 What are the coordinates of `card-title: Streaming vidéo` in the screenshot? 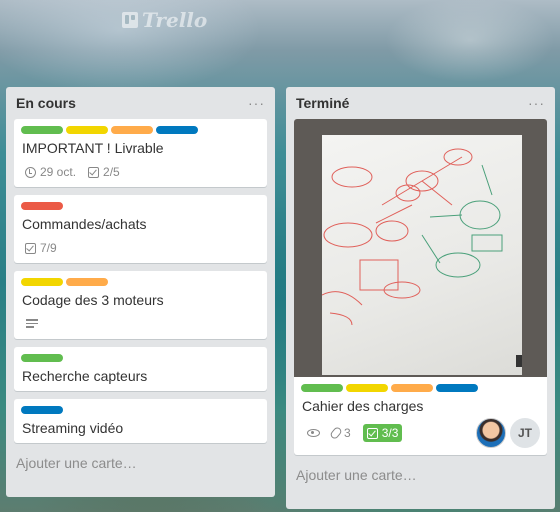 It's located at (73, 428).